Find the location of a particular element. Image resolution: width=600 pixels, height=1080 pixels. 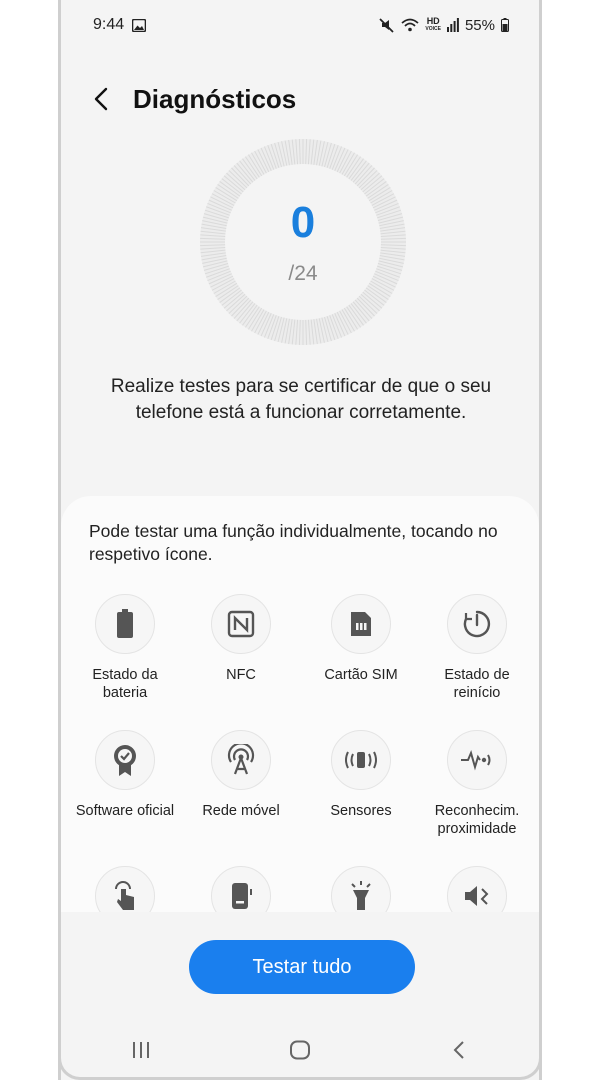

back-button is located at coordinates (101, 99).